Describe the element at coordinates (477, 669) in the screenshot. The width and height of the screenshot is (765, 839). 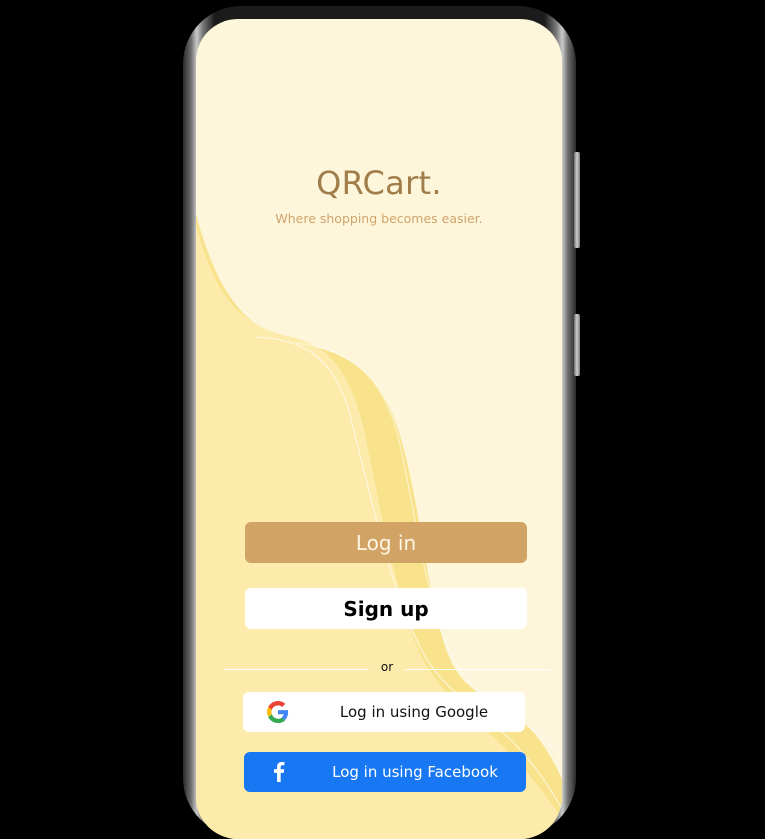
I see `divider-line-right` at that location.